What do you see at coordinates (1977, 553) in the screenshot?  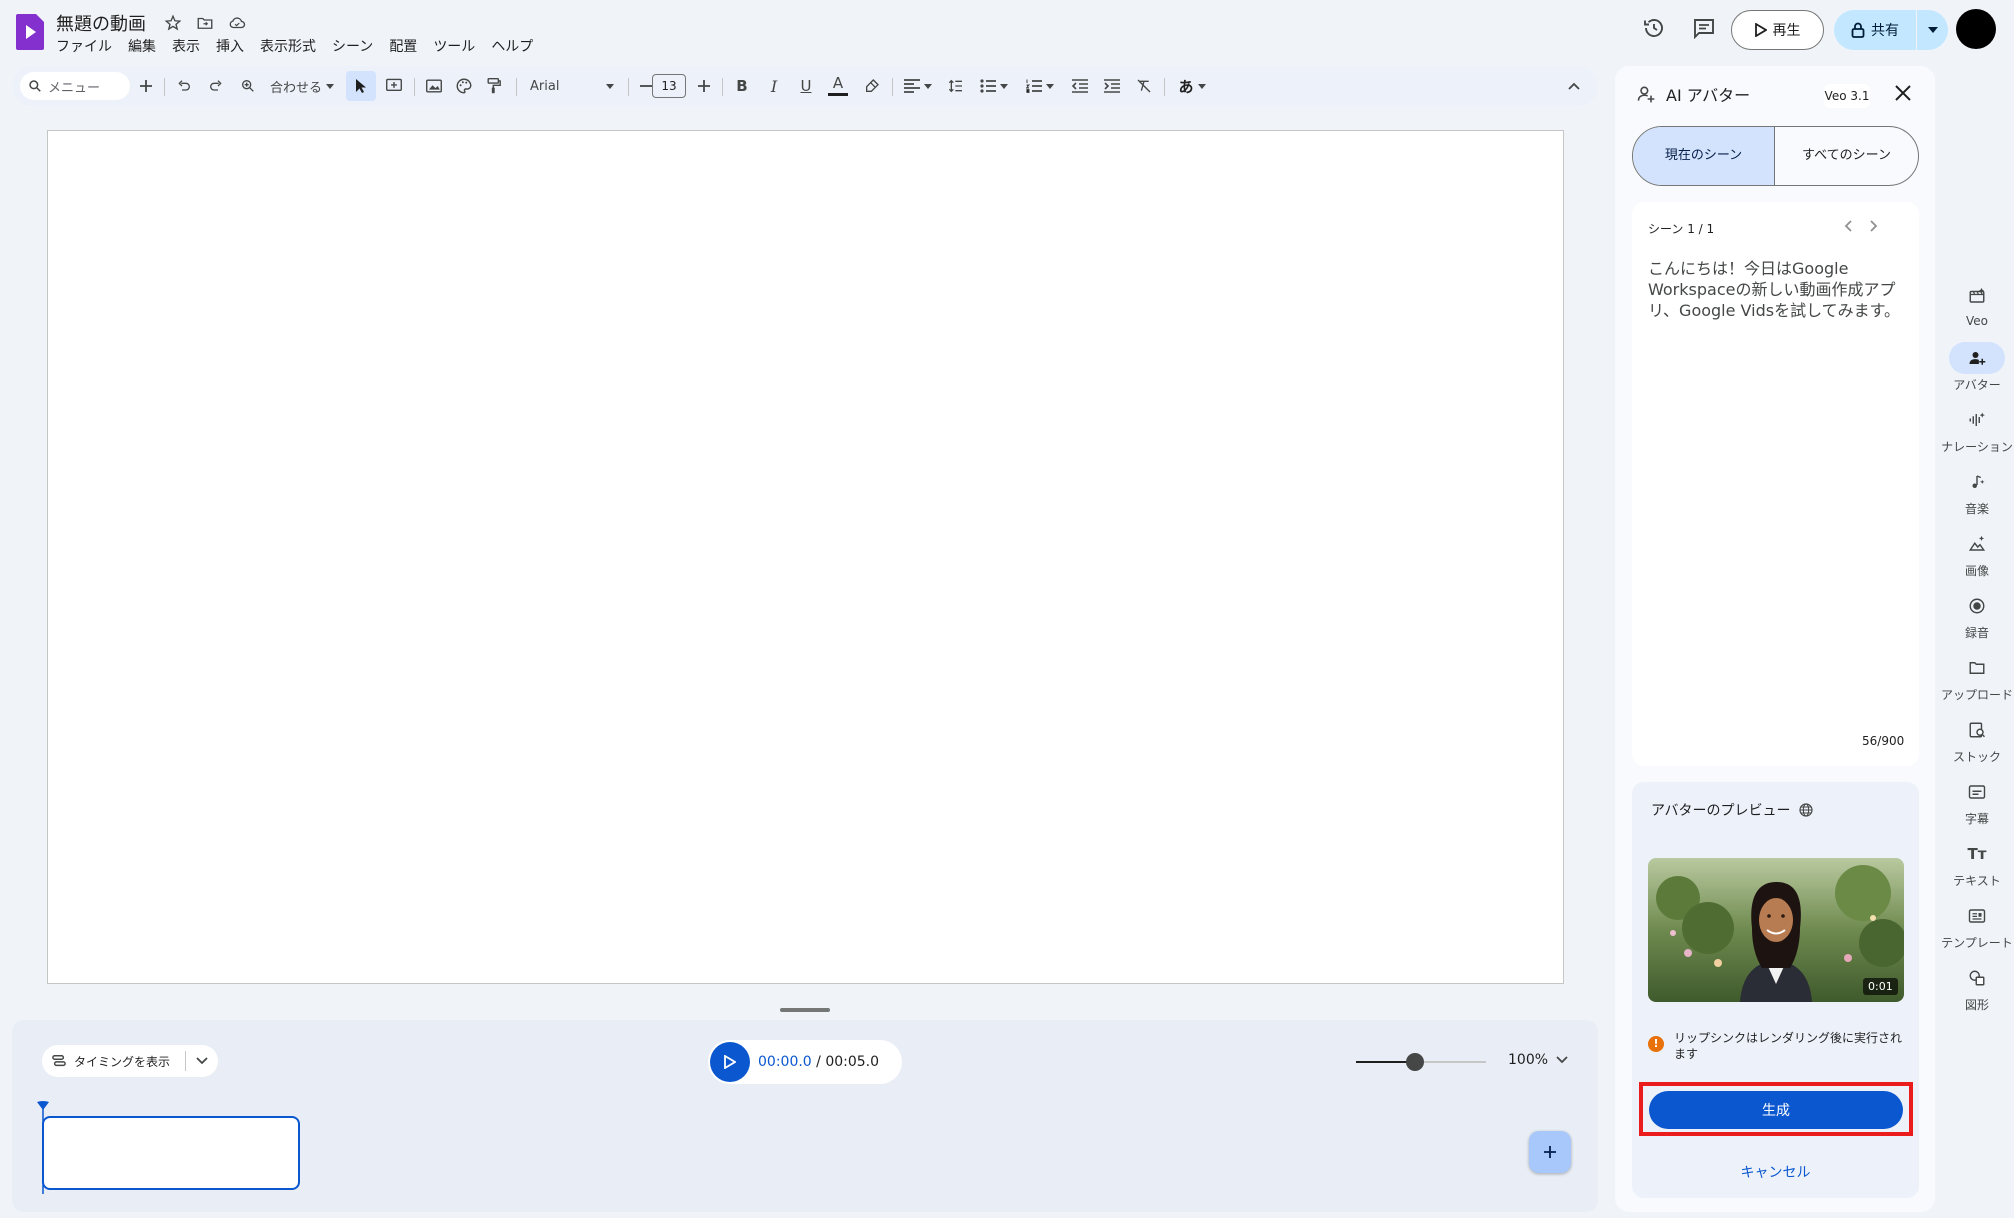 I see `rail-image: 画像` at bounding box center [1977, 553].